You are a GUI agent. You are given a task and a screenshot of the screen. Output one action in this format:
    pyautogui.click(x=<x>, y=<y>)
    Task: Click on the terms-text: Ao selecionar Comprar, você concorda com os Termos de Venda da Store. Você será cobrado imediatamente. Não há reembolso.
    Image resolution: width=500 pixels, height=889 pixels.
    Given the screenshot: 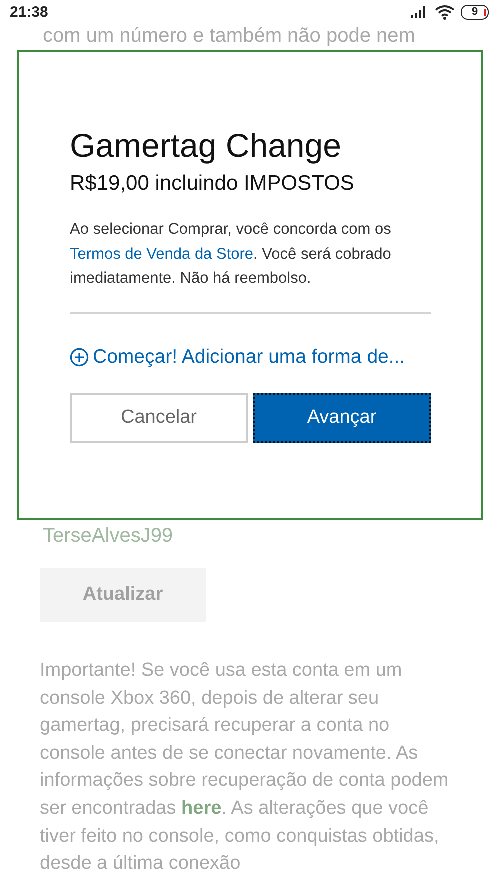 What is the action you would take?
    pyautogui.click(x=231, y=254)
    